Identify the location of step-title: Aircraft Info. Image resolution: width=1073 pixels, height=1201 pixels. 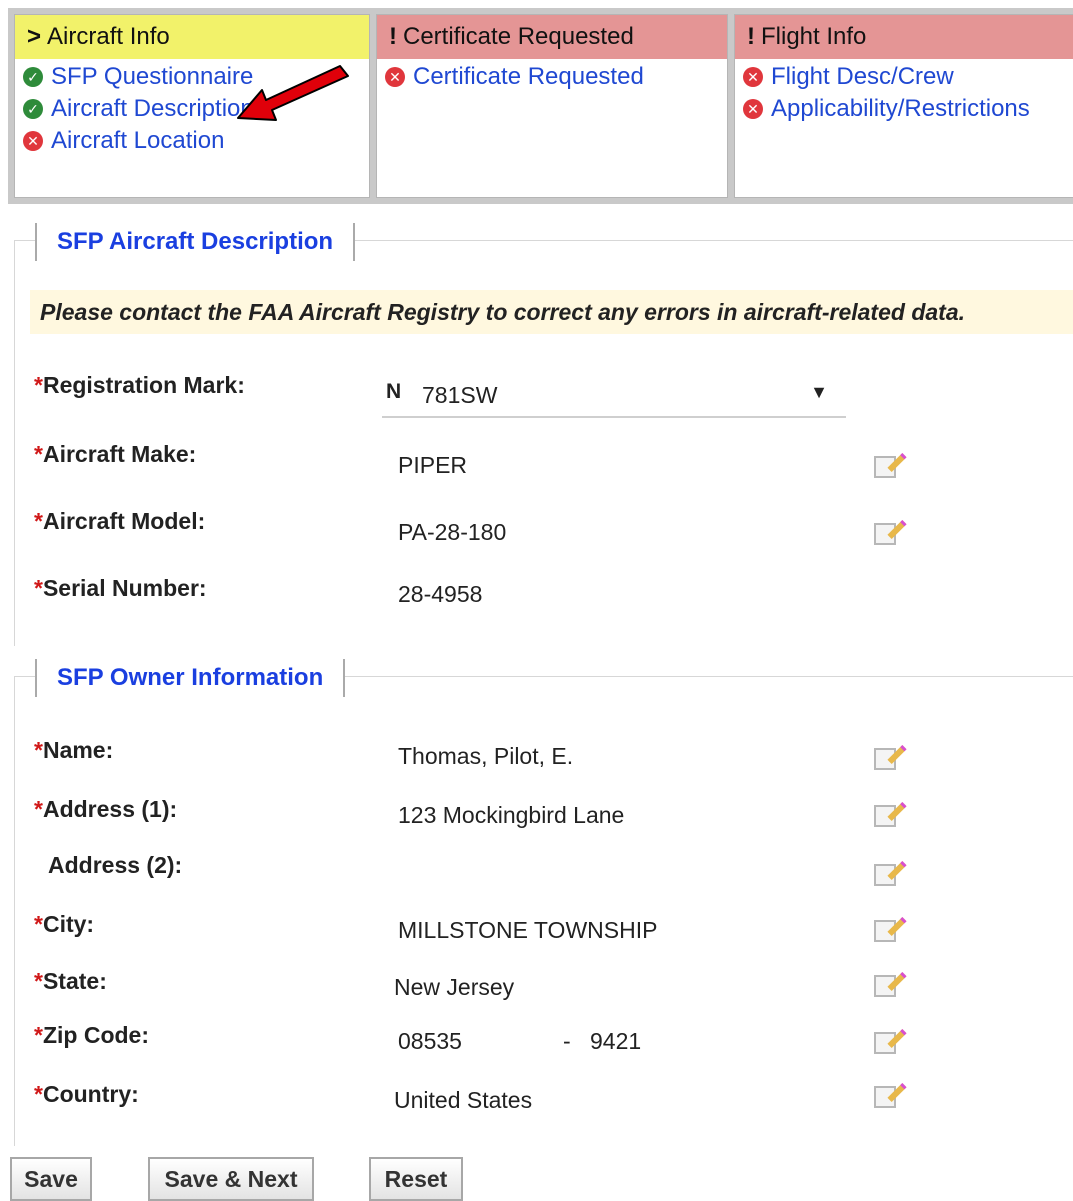
(108, 36).